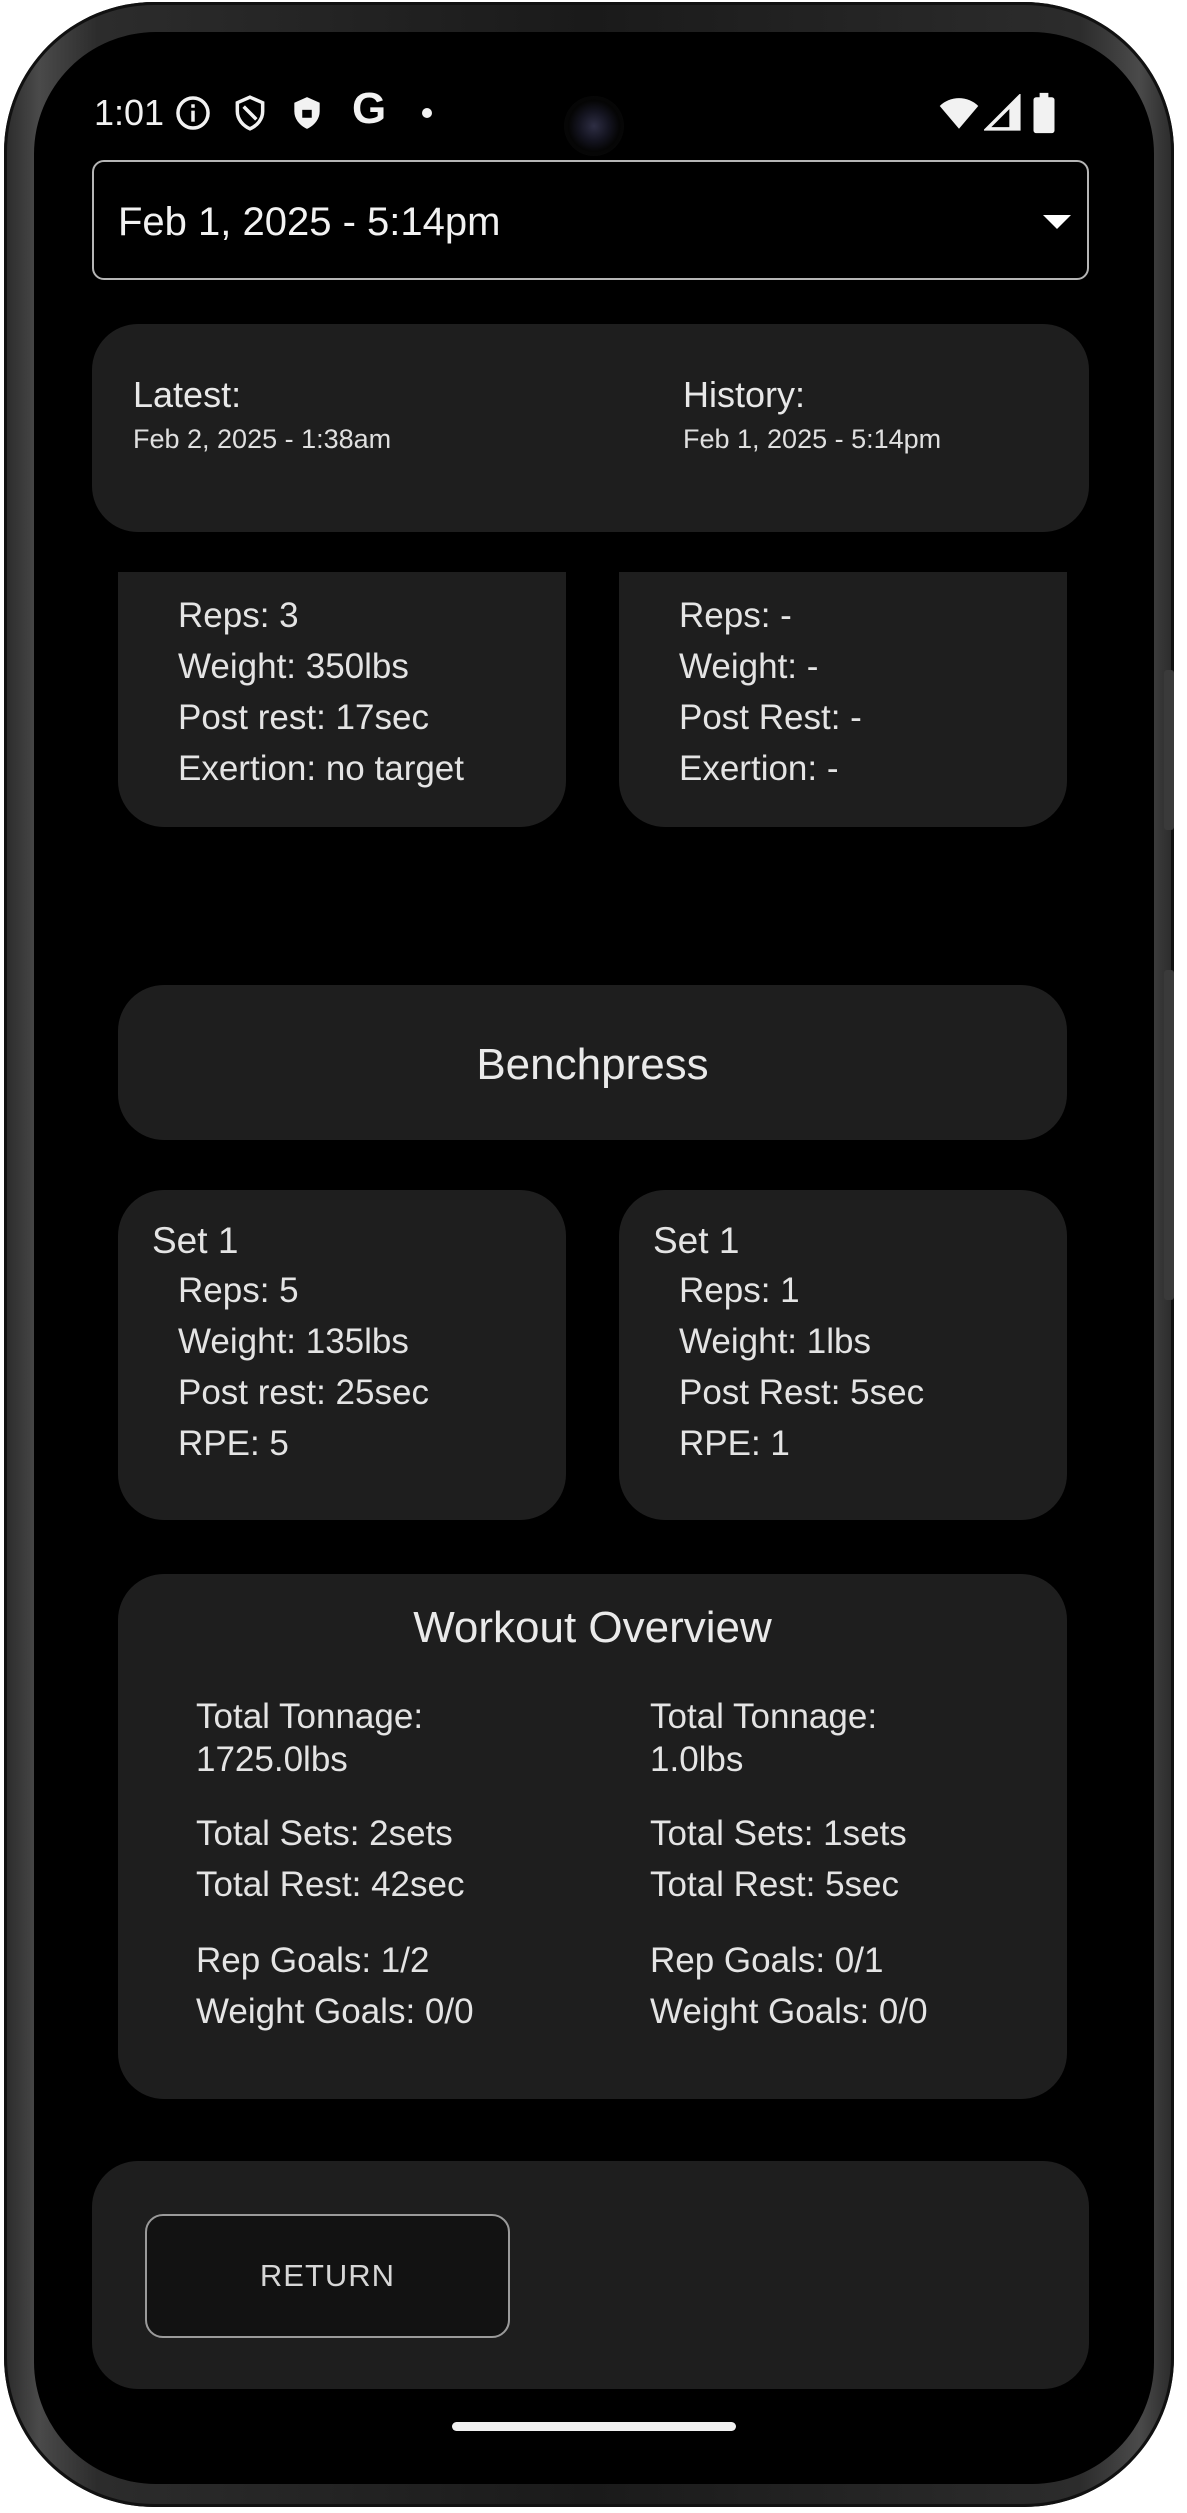 Image resolution: width=1187 pixels, height=2513 pixels. I want to click on session-date-dropdown: Feb 1, 2025 - 5:14pm, so click(590, 220).